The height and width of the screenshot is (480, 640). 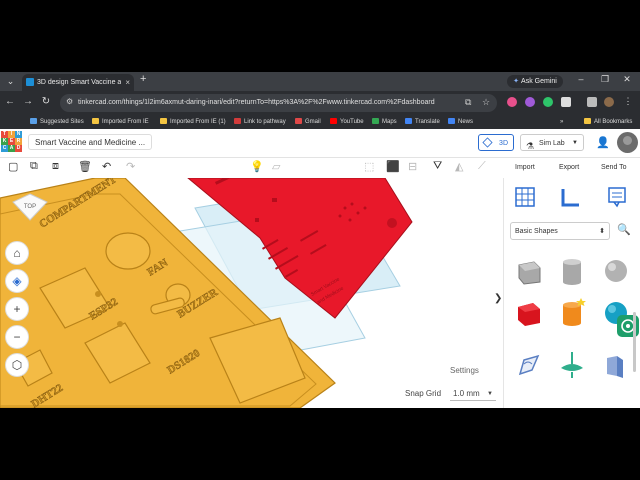 What do you see at coordinates (4, 148) in the screenshot?
I see `logo-letter: C` at bounding box center [4, 148].